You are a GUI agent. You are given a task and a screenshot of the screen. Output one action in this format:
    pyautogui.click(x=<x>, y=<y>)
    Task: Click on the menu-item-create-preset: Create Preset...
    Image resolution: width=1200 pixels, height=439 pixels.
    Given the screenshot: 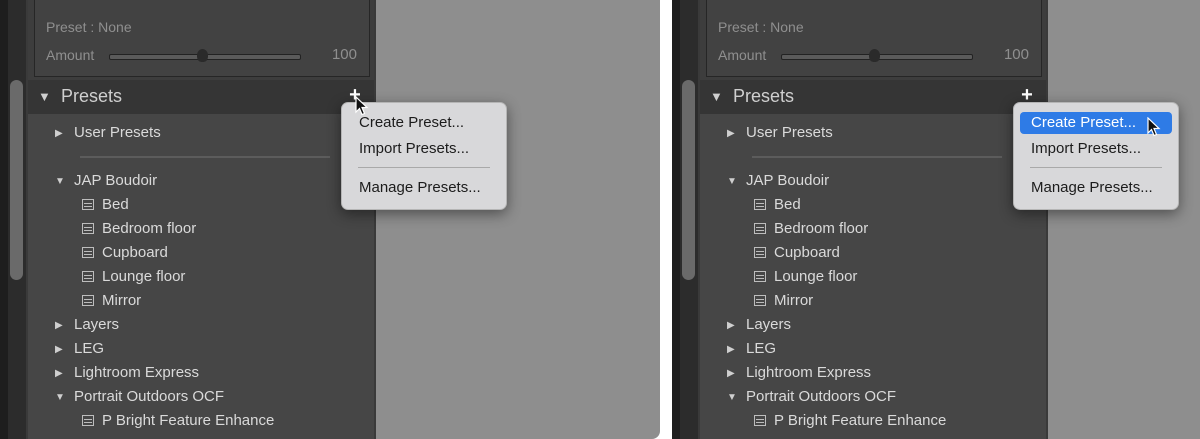 What is the action you would take?
    pyautogui.click(x=424, y=123)
    